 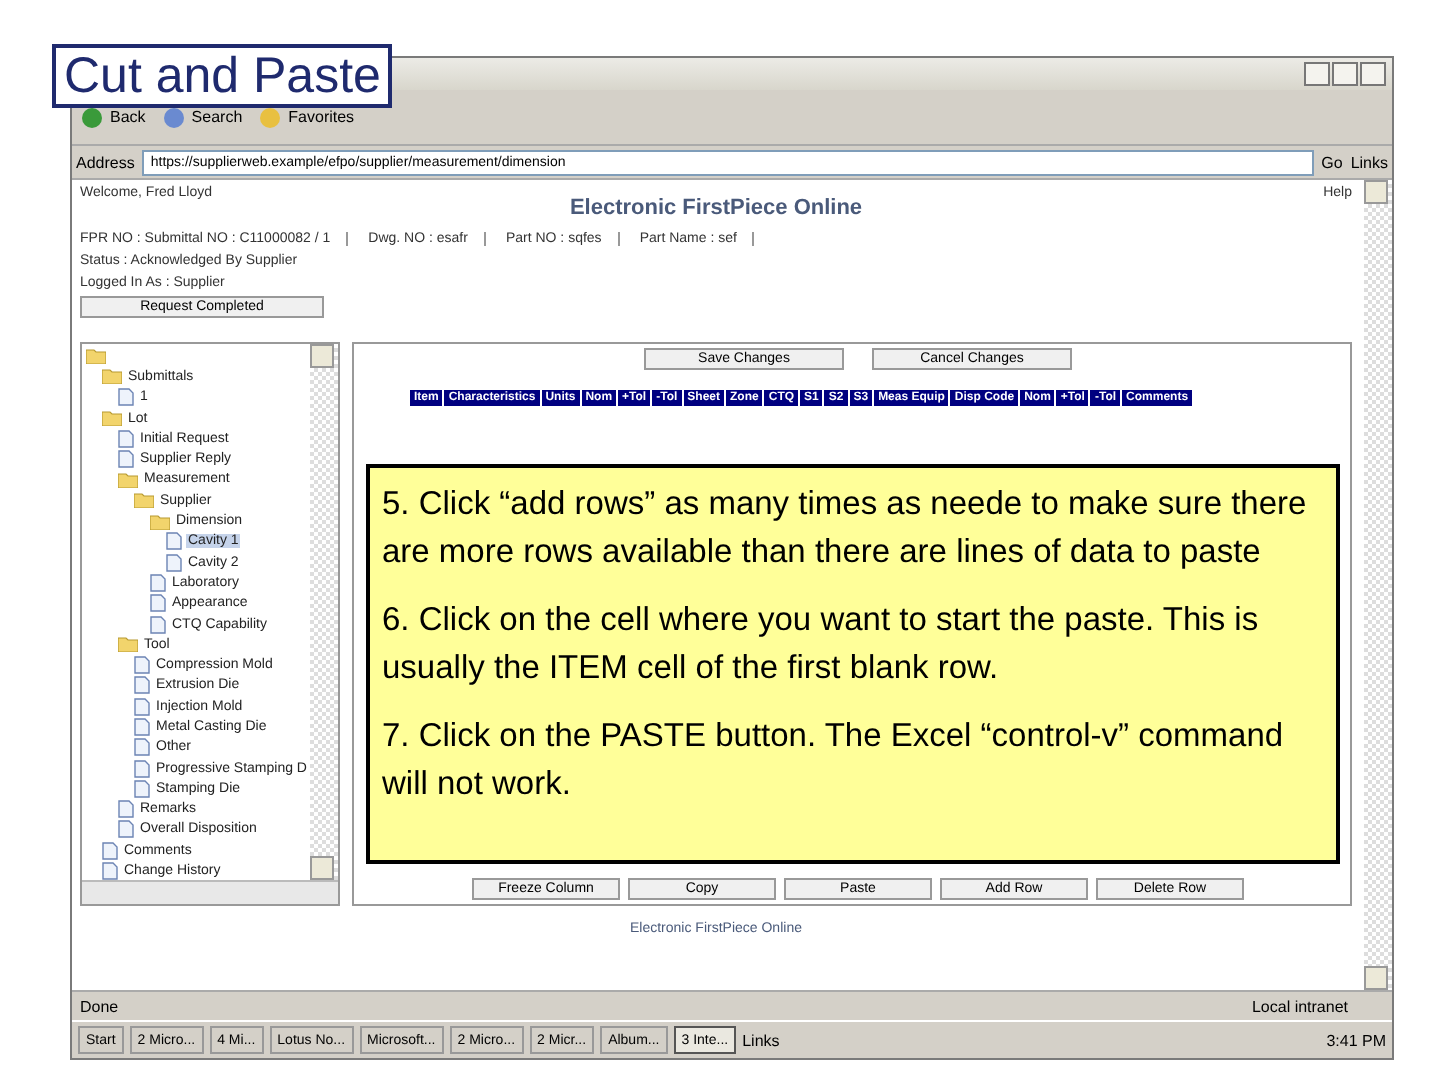 What do you see at coordinates (324, 612) in the screenshot?
I see `scrollbar` at bounding box center [324, 612].